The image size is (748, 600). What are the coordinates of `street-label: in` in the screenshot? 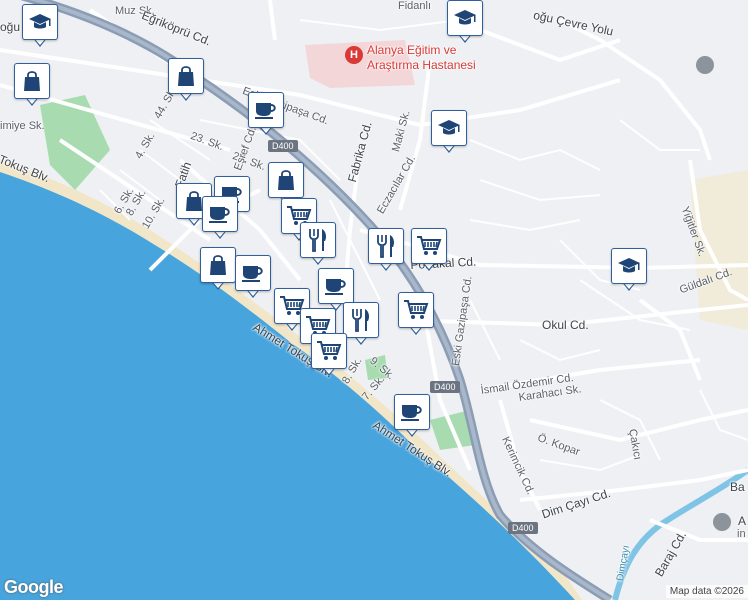 It's located at (741, 534).